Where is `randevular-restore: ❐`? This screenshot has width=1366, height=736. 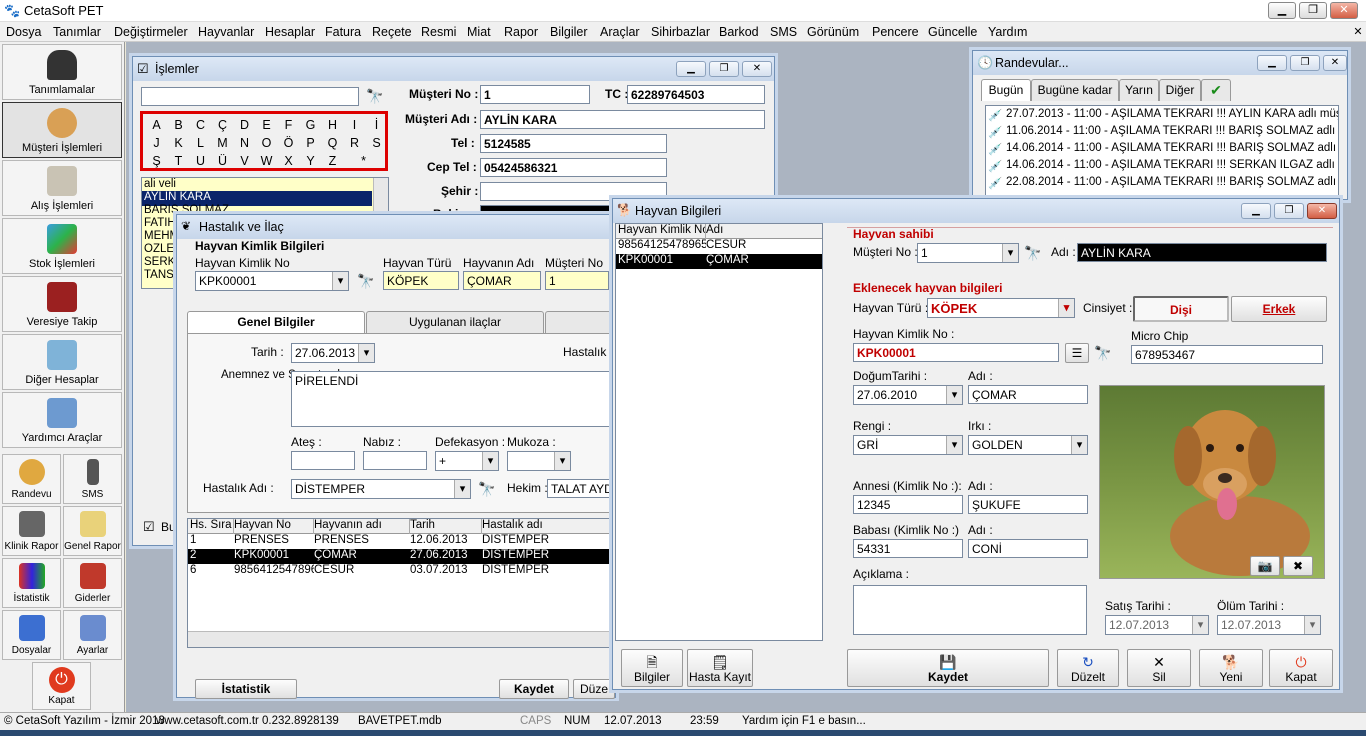 randevular-restore: ❐ is located at coordinates (1305, 63).